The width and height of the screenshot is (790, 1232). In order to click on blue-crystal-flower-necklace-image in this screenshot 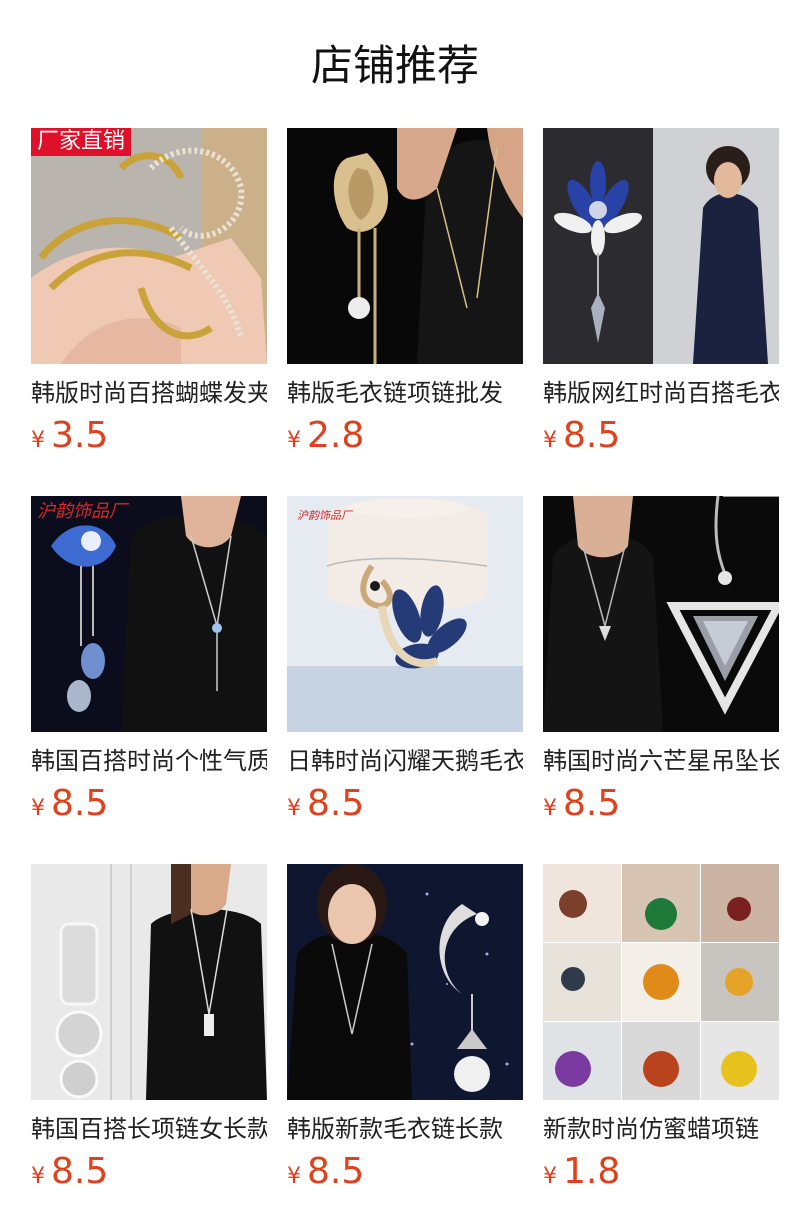, I will do `click(661, 246)`.